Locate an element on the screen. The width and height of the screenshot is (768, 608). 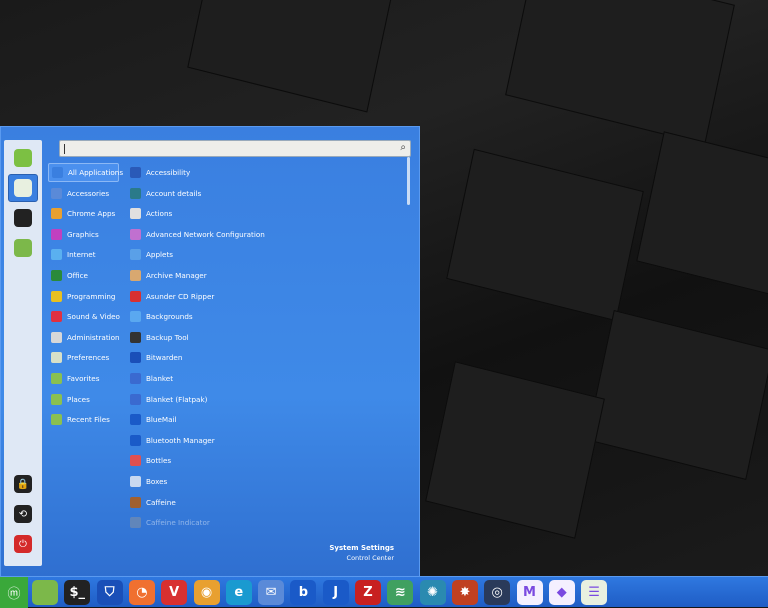
cat-item: Preferences is located at coordinates (83, 357).